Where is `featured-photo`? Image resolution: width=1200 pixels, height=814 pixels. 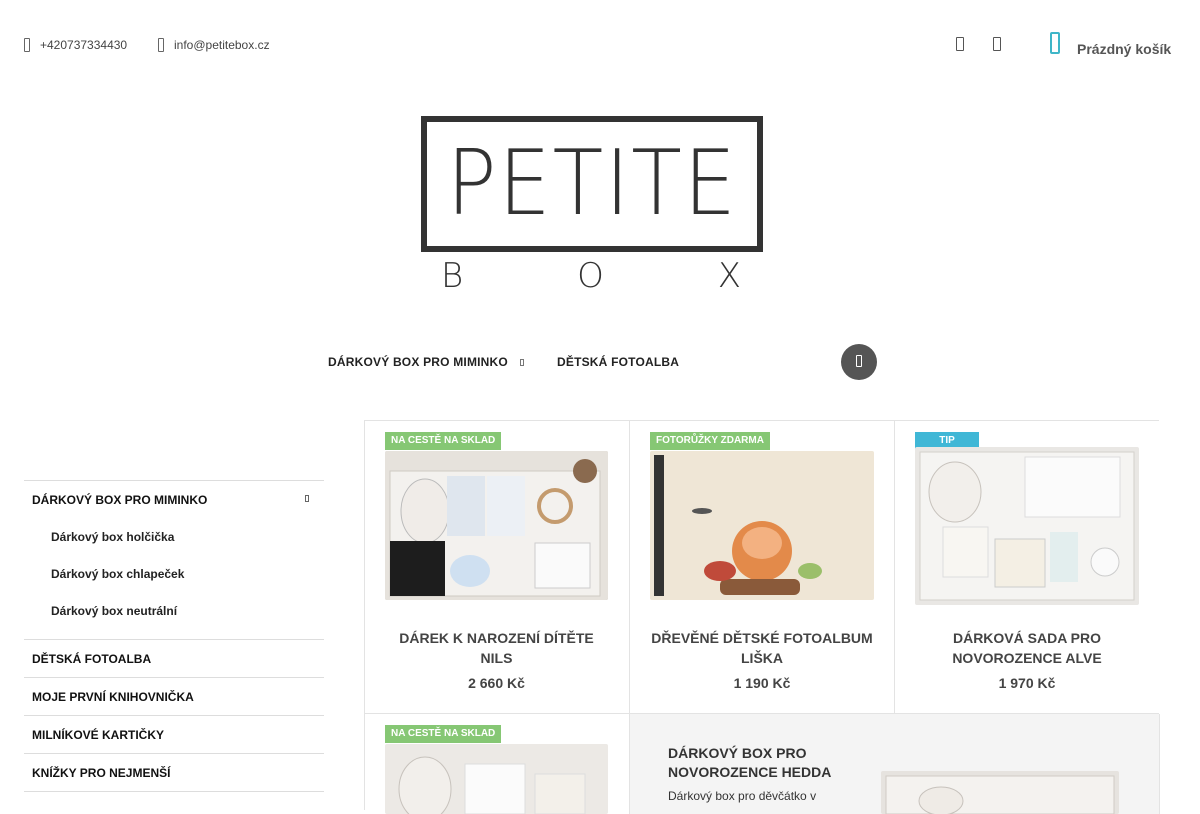 featured-photo is located at coordinates (1000, 792).